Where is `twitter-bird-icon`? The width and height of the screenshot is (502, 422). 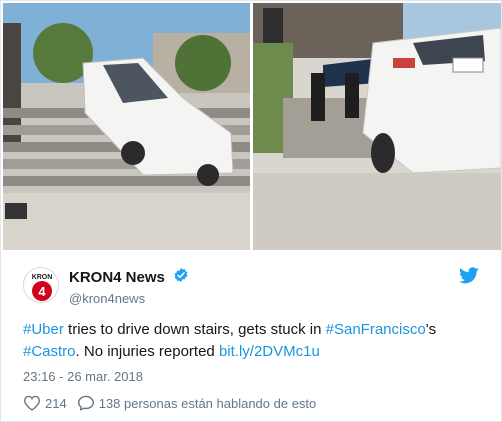
twitter-bird-icon is located at coordinates (469, 278).